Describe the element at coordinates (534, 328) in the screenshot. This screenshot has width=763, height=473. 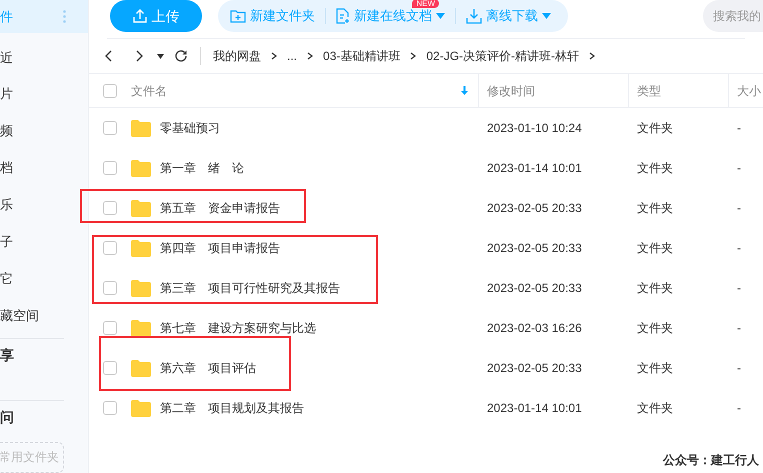
I see `modified-time: 2023-02-03 16:26` at that location.